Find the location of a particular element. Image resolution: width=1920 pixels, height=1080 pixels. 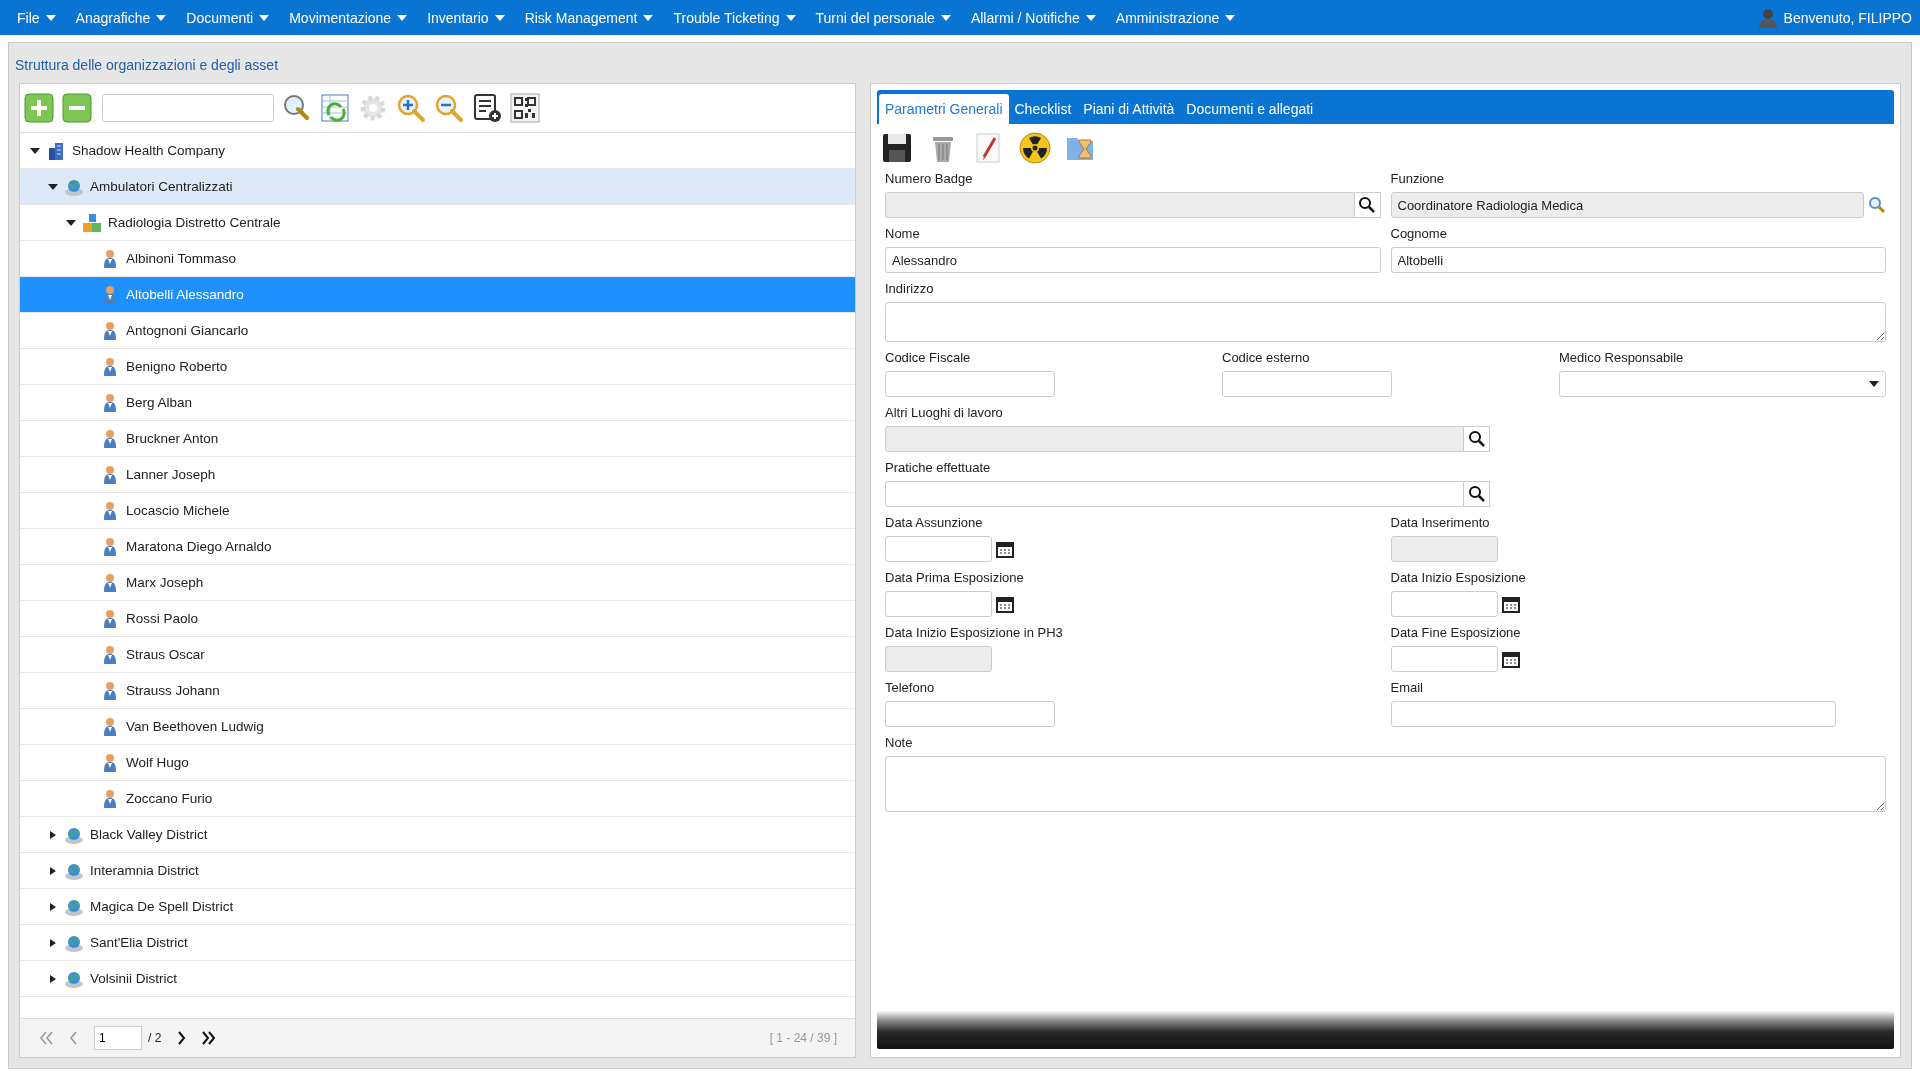

minus-icon is located at coordinates (77, 108).